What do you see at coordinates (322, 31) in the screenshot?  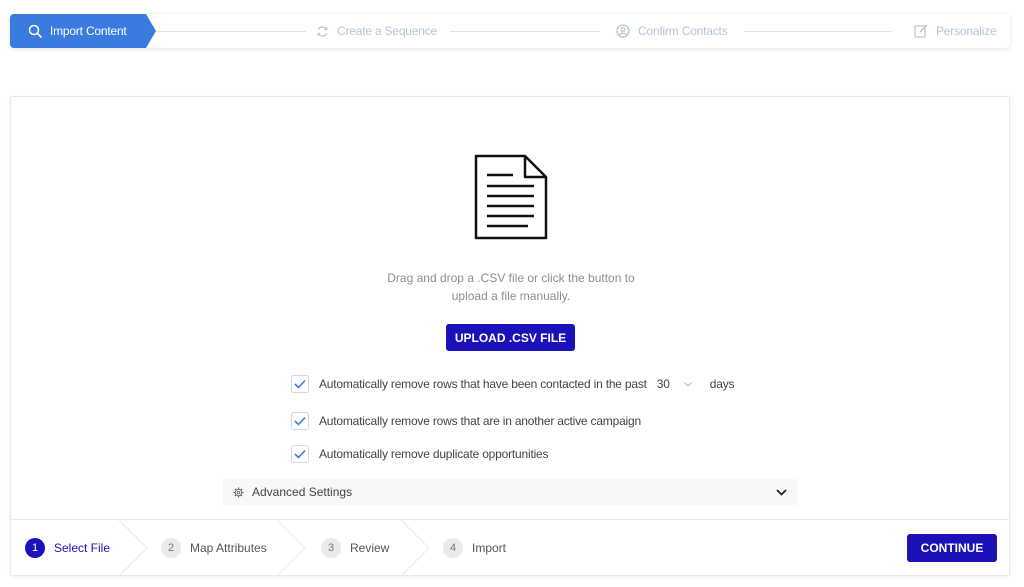 I see `refresh-icon` at bounding box center [322, 31].